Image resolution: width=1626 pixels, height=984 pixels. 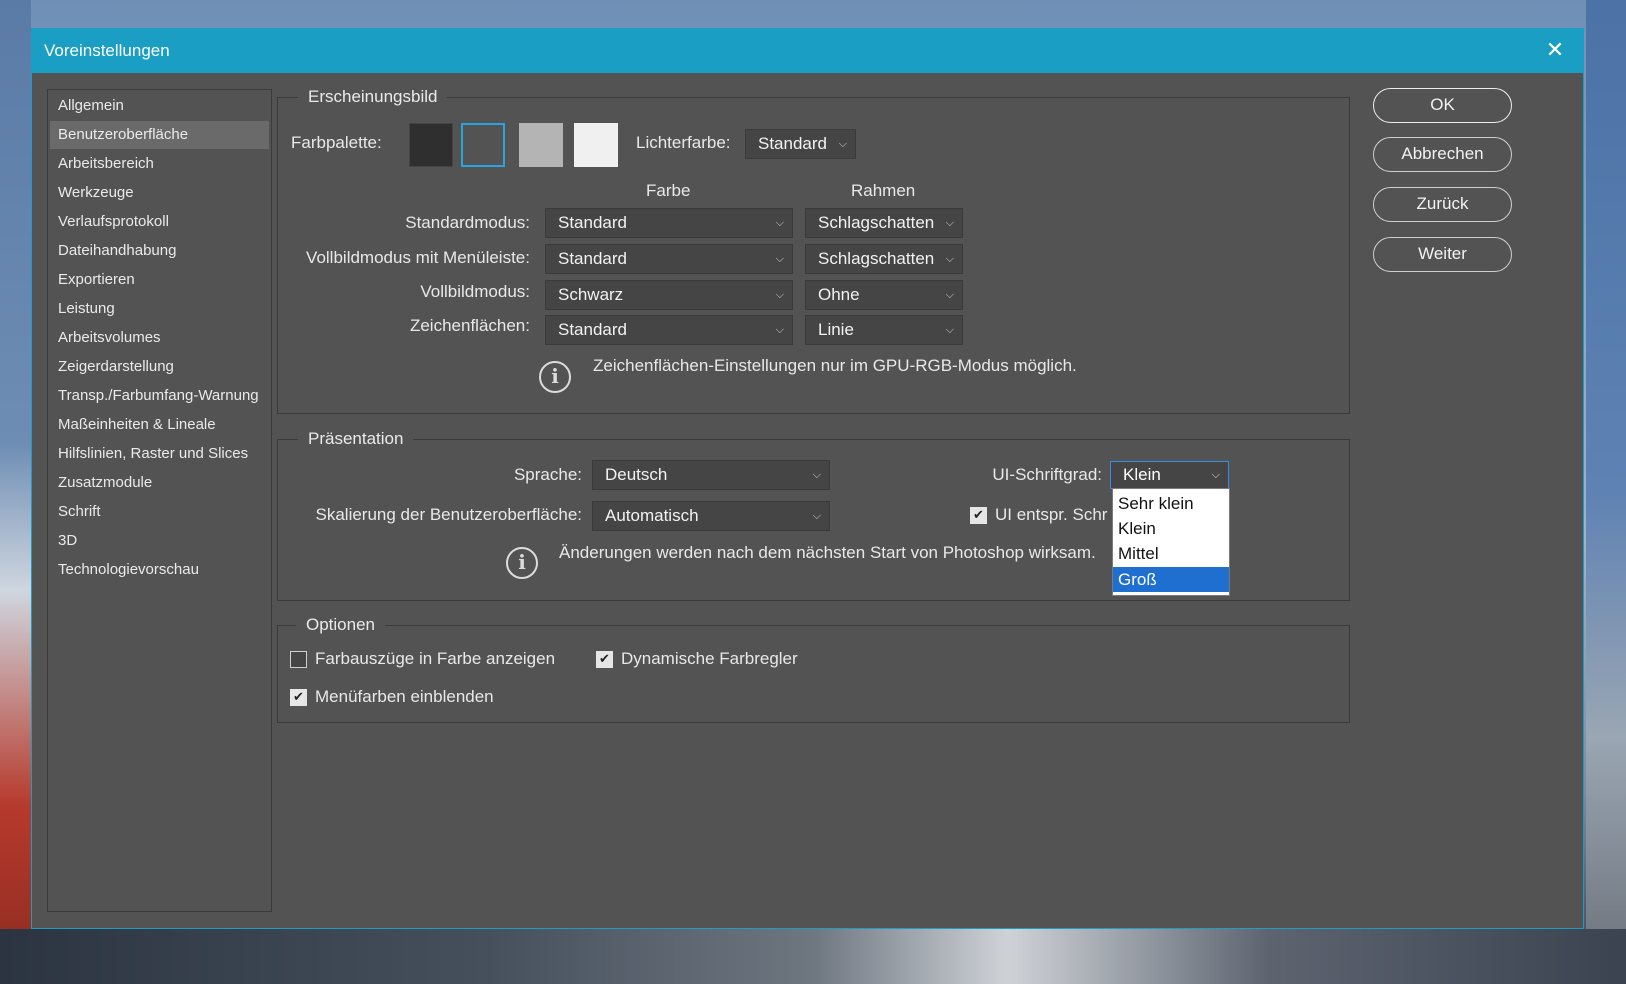 I want to click on sidebar-item-dateihandhabung: Dateihandhabung, so click(x=159, y=251).